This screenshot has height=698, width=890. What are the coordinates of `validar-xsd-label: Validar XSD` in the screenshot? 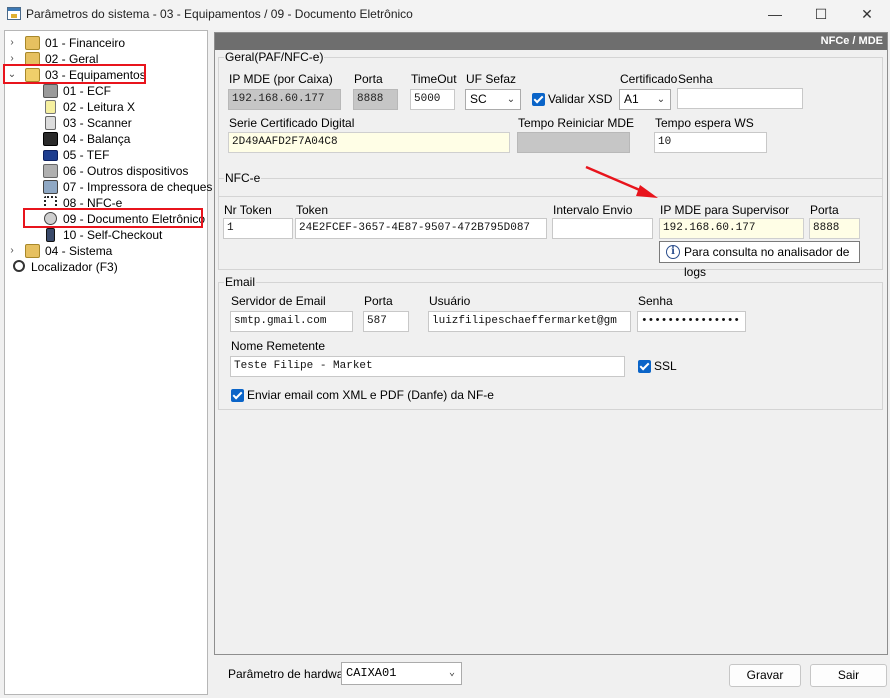 It's located at (580, 99).